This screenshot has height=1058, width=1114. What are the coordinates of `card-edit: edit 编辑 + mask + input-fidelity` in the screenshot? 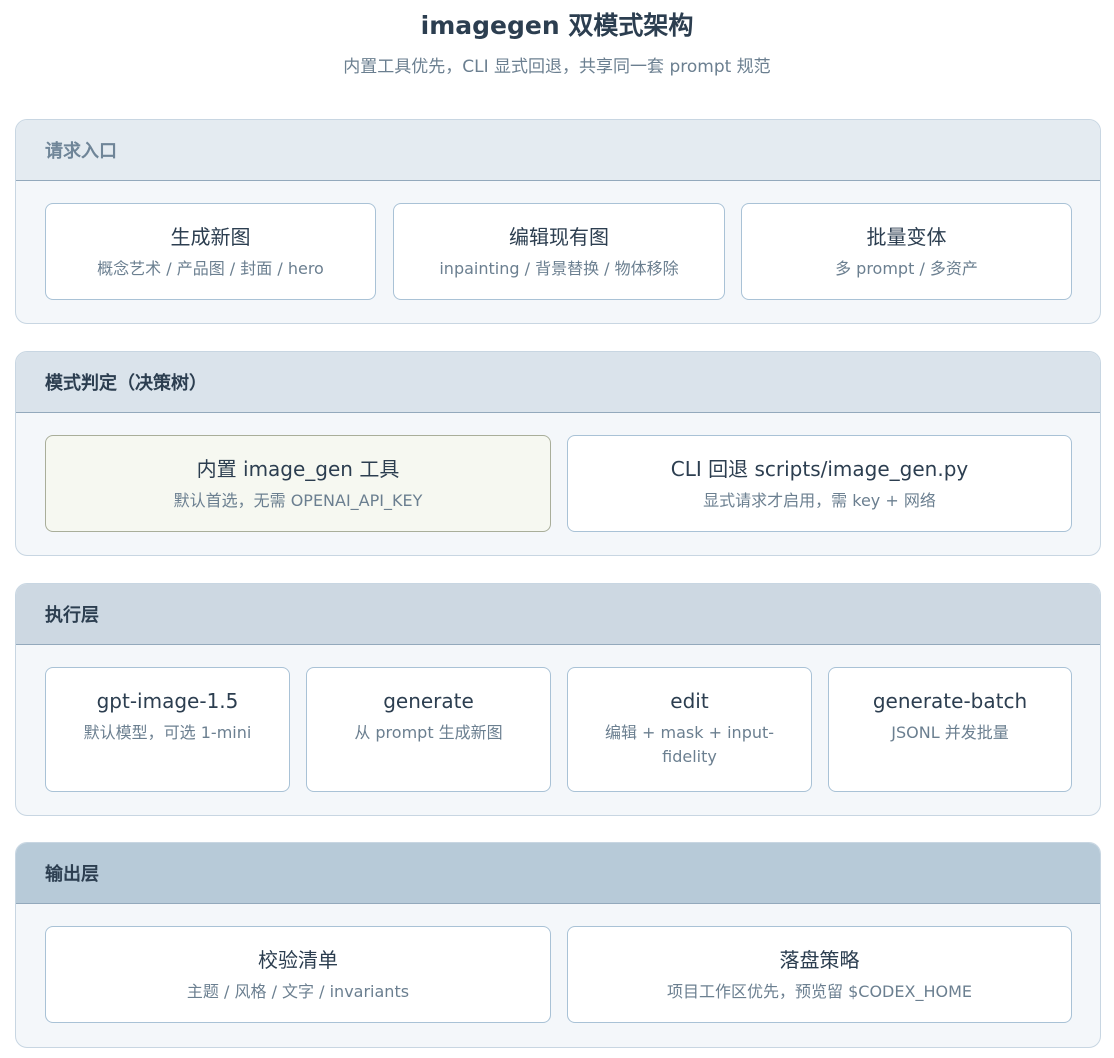 It's located at (689, 729).